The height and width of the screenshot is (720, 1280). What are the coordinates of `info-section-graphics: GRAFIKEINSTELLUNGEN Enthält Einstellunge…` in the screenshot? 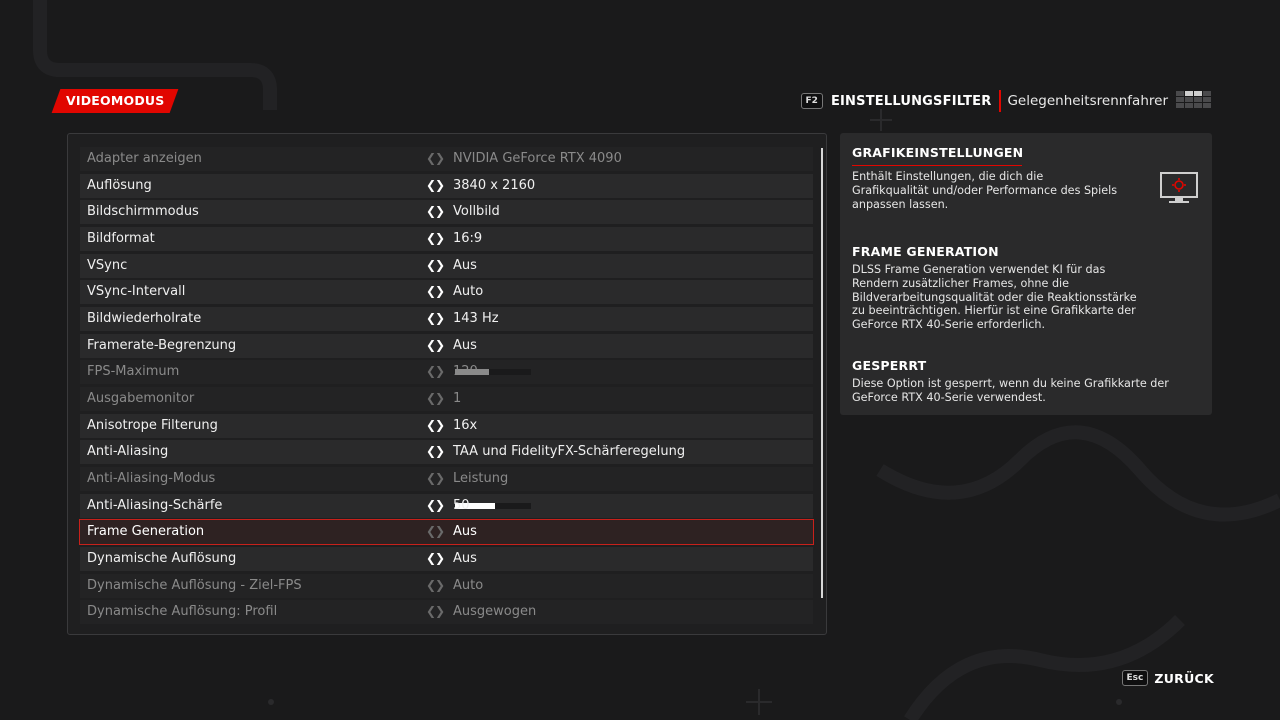 It's located at (1022, 178).